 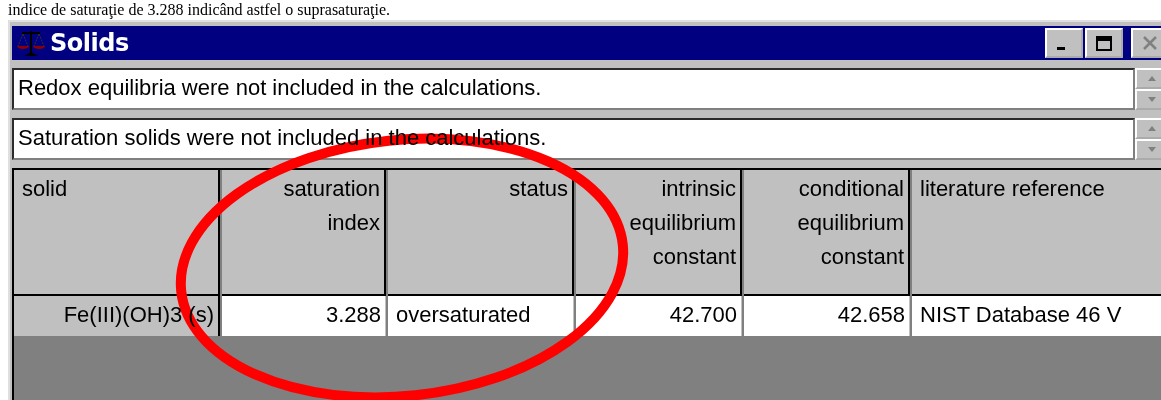 What do you see at coordinates (117, 233) in the screenshot?
I see `column-header: solid` at bounding box center [117, 233].